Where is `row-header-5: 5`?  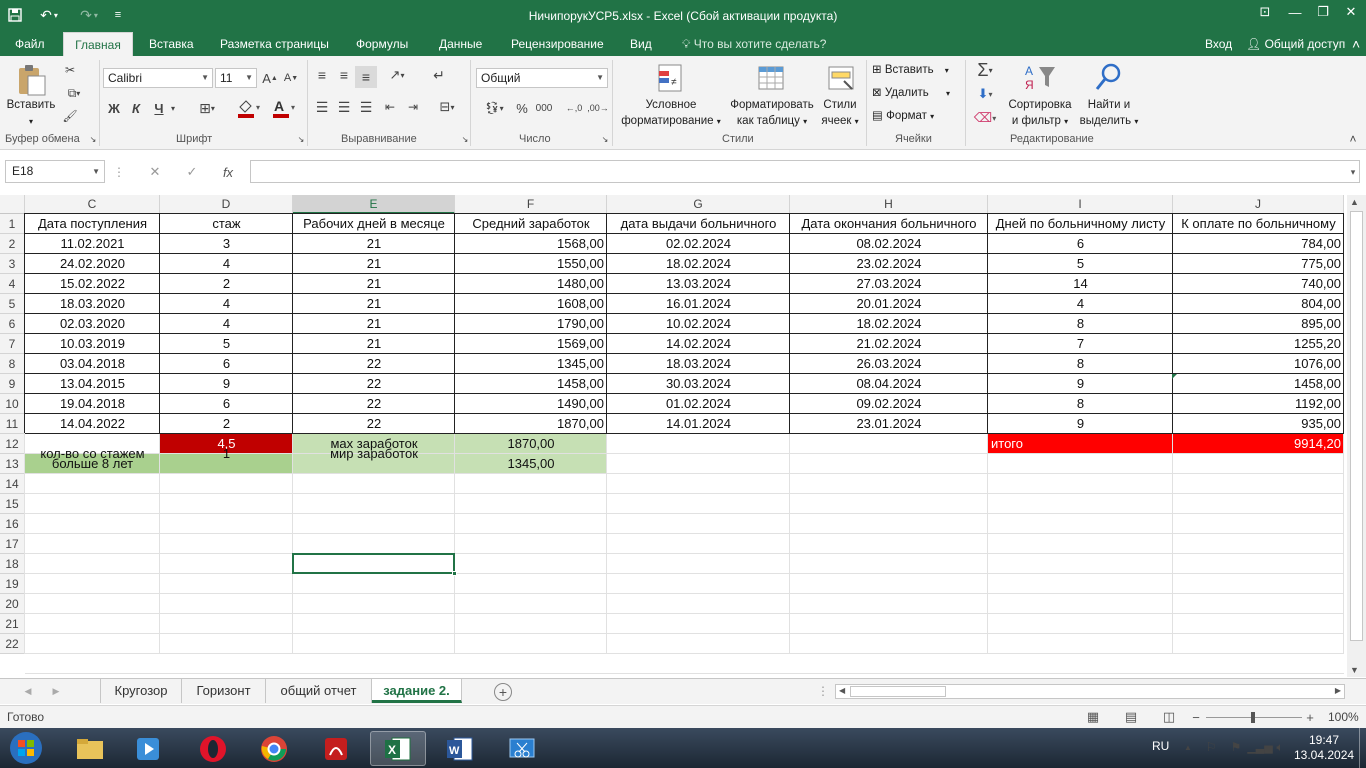
row-header-5: 5 is located at coordinates (12, 304).